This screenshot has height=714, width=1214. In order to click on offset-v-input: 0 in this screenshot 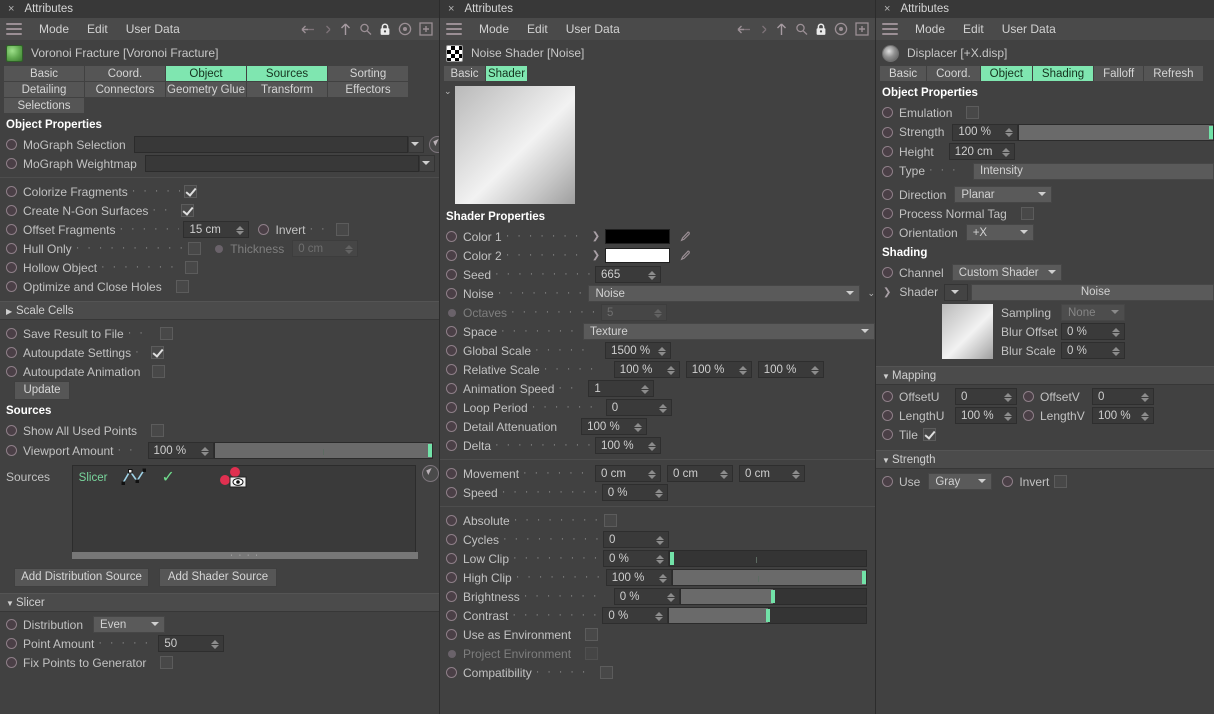, I will do `click(1123, 396)`.